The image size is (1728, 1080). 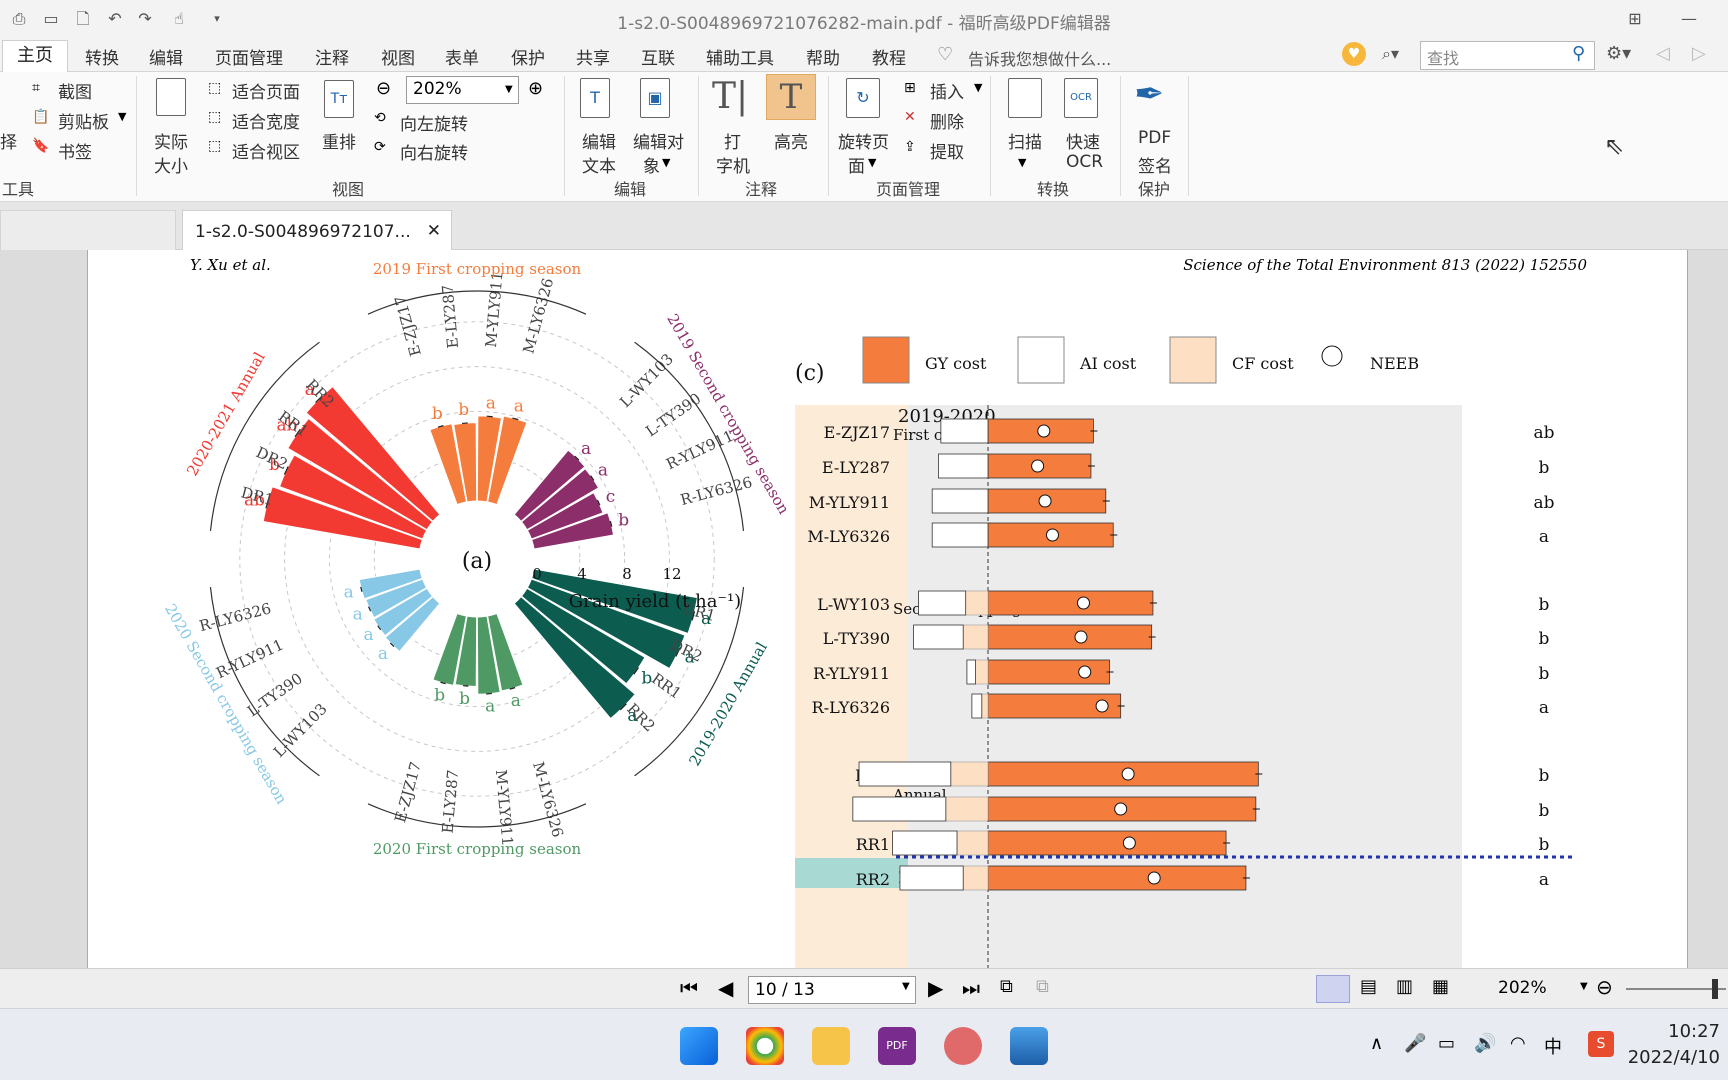 I want to click on insert-button: 插入, so click(x=947, y=90).